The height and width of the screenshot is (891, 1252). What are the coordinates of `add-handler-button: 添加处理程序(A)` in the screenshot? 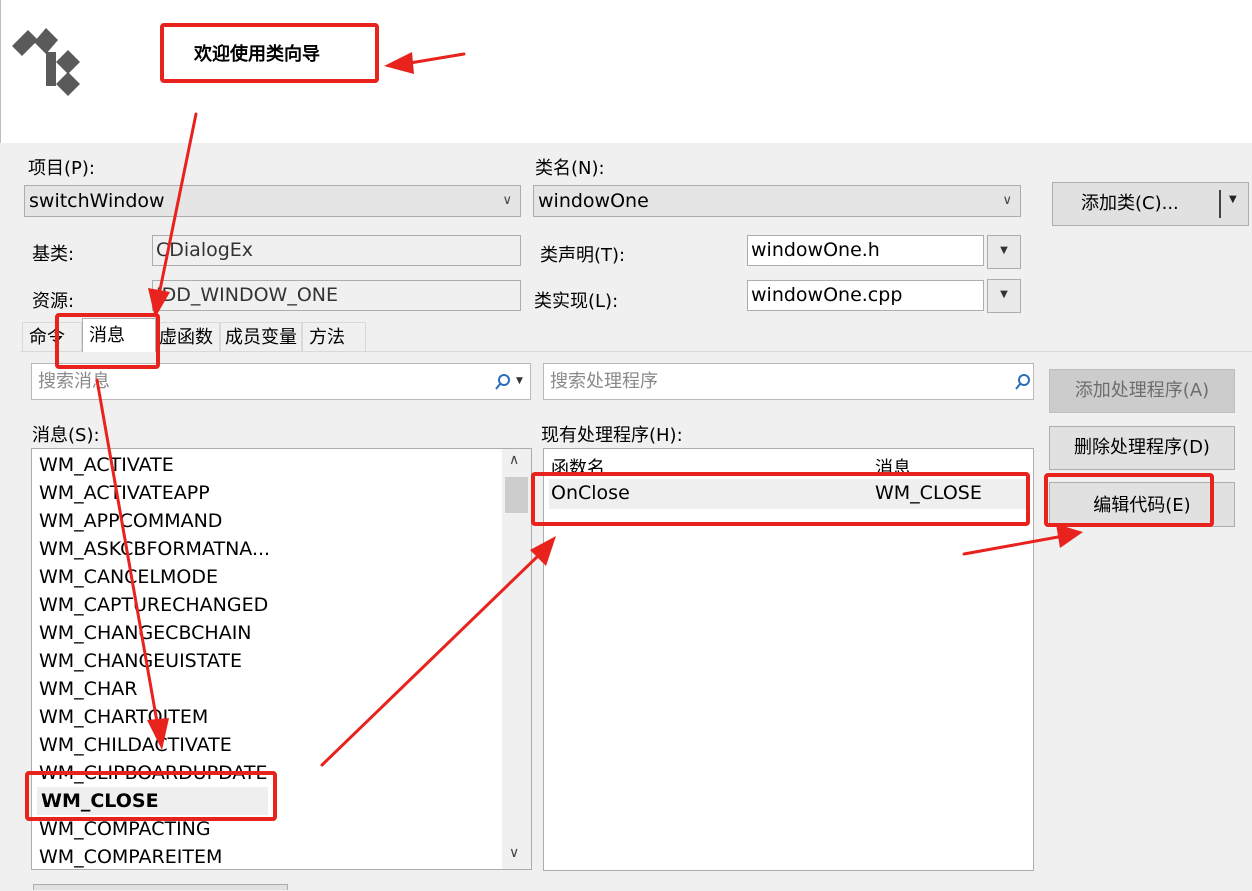 It's located at (1142, 391).